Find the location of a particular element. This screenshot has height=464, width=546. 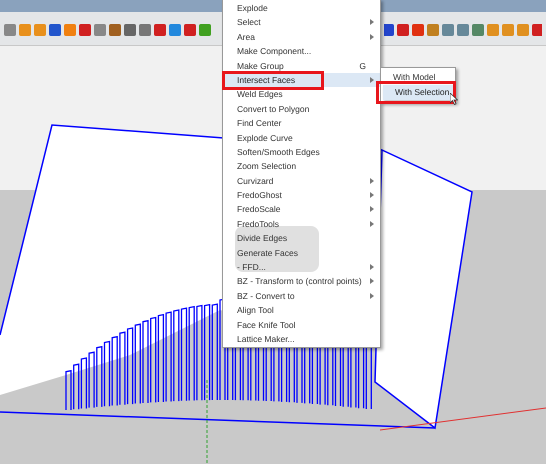

menu-item: Face Knife Tool is located at coordinates (301, 325).